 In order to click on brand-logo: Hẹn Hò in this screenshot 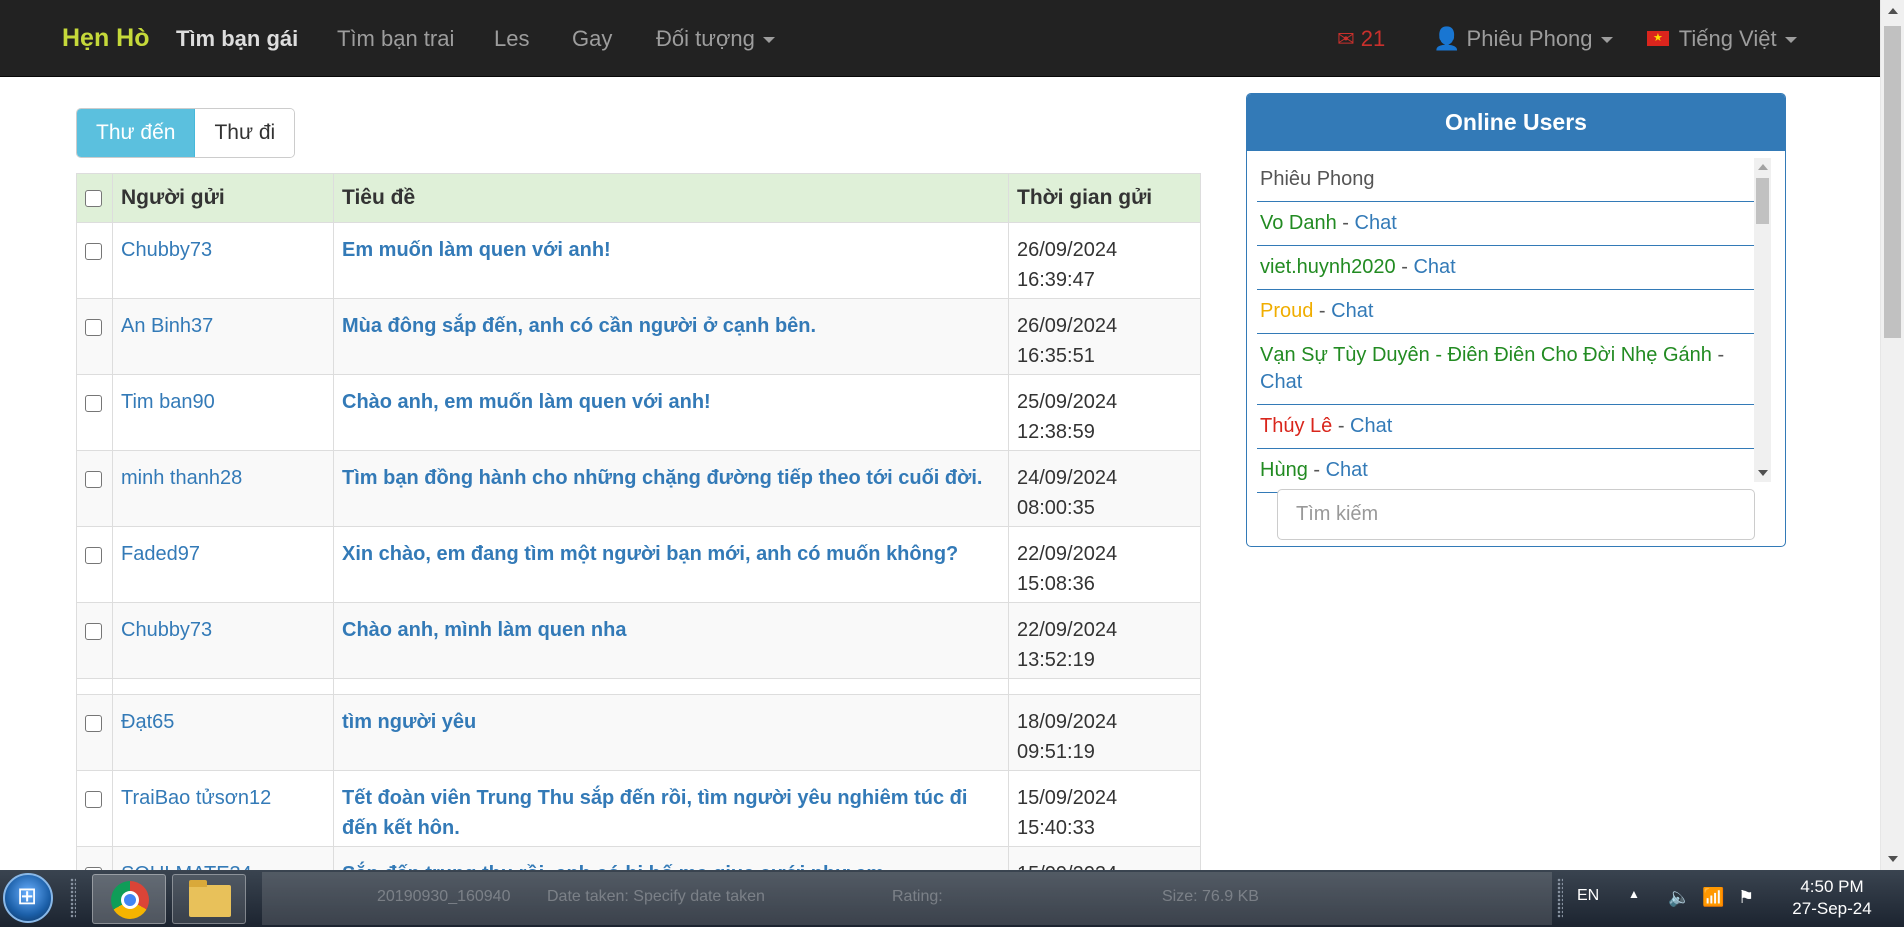, I will do `click(106, 38)`.